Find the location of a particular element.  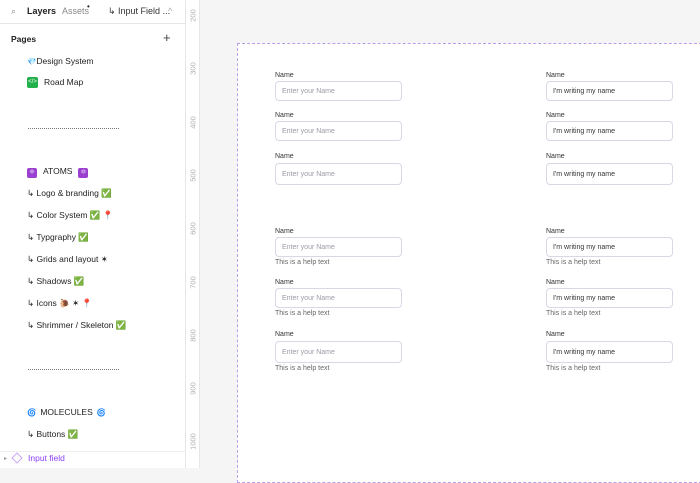

ruler-label: 300 is located at coordinates (193, 69).